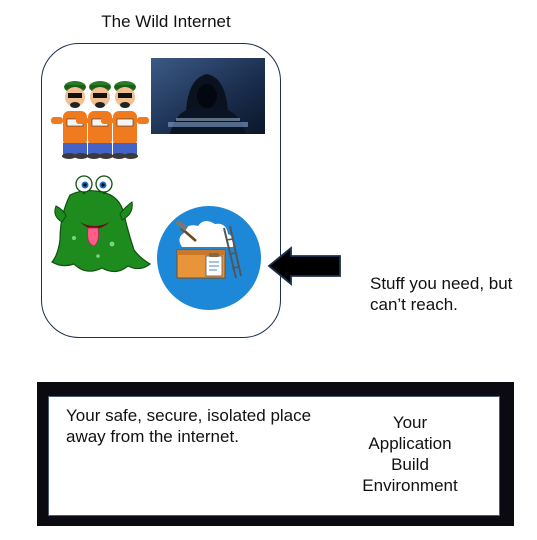 This screenshot has width=537, height=540. Describe the element at coordinates (410, 464) in the screenshot. I see `badge-line-3: Build` at that location.